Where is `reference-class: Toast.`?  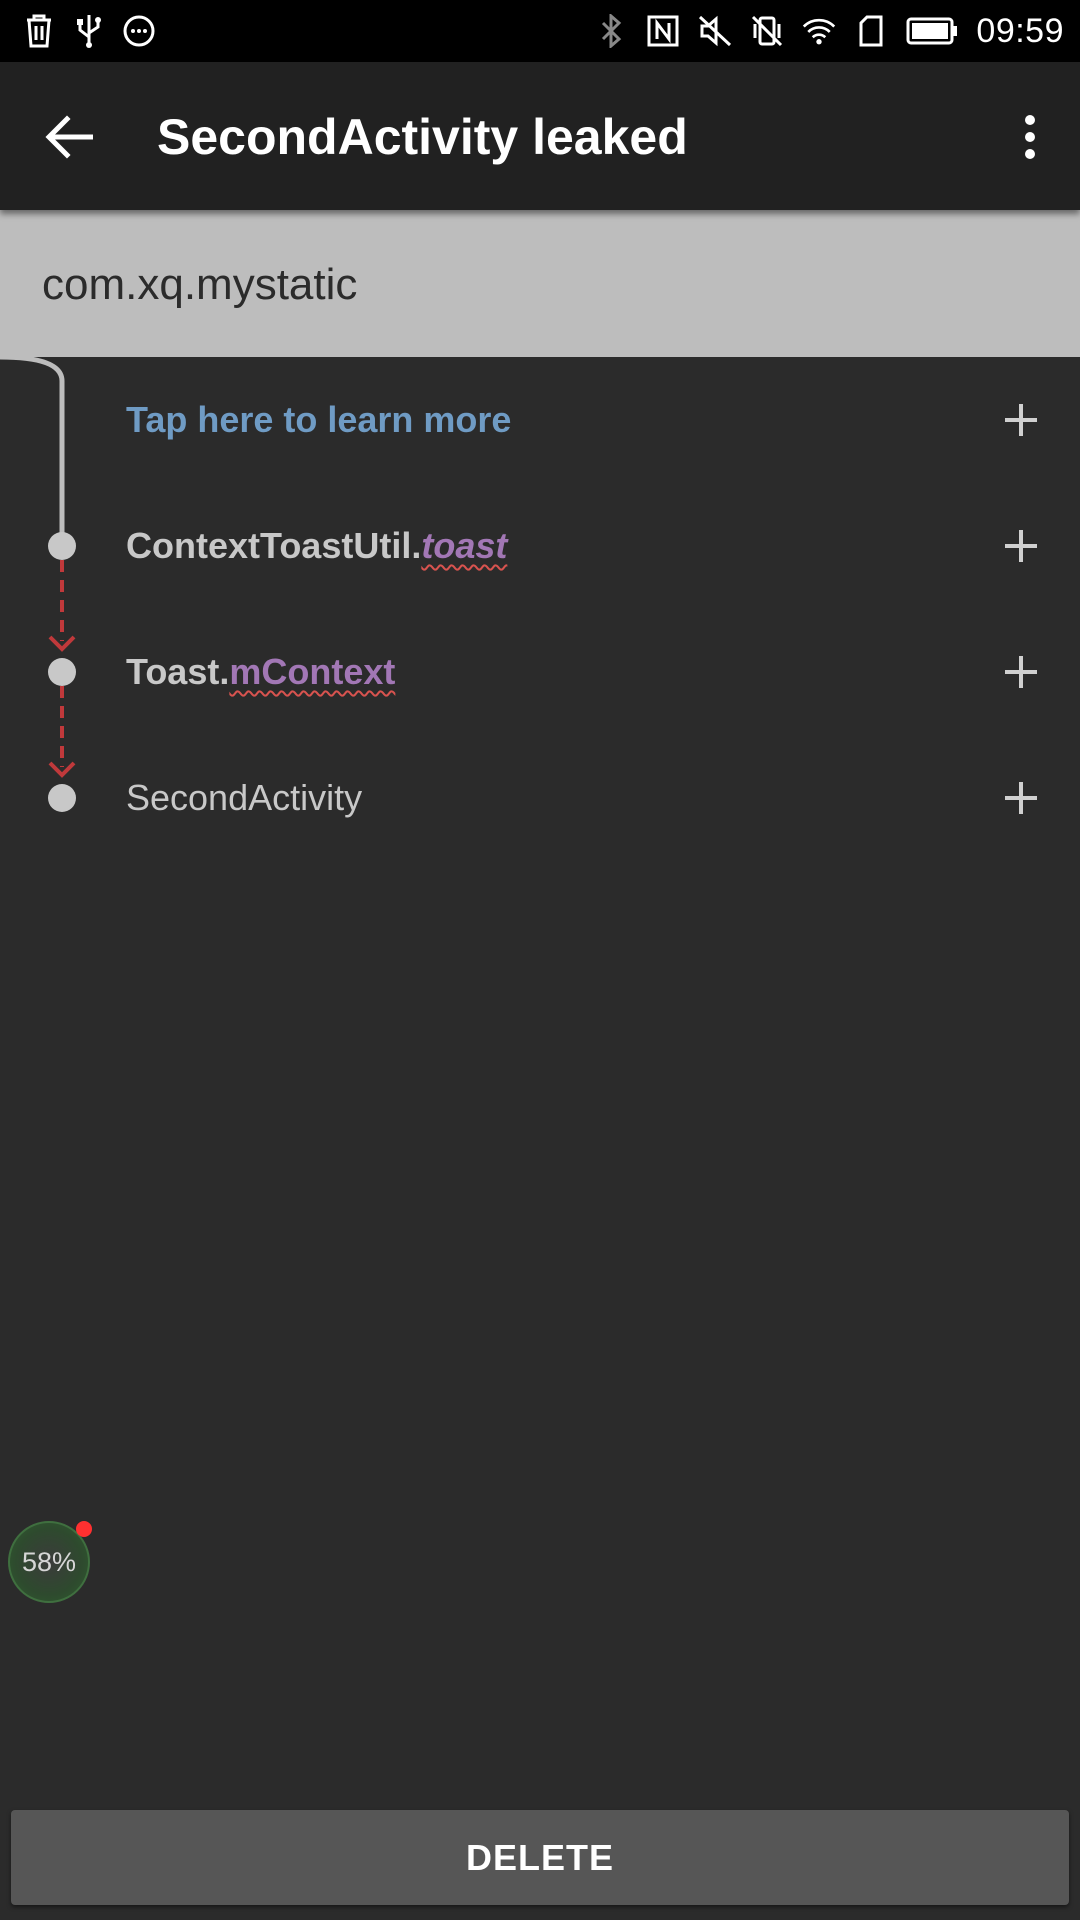
reference-class: Toast. is located at coordinates (178, 671).